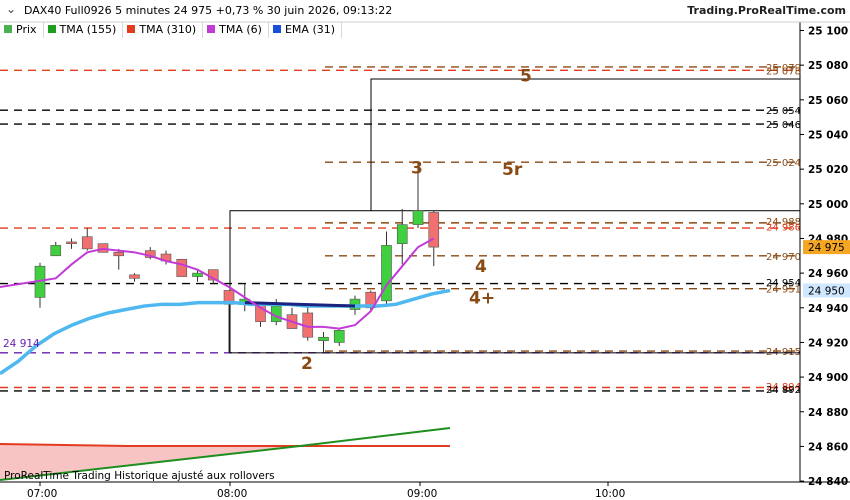  What do you see at coordinates (828, 101) in the screenshot?
I see `price-tick-label: 25 060` at bounding box center [828, 101].